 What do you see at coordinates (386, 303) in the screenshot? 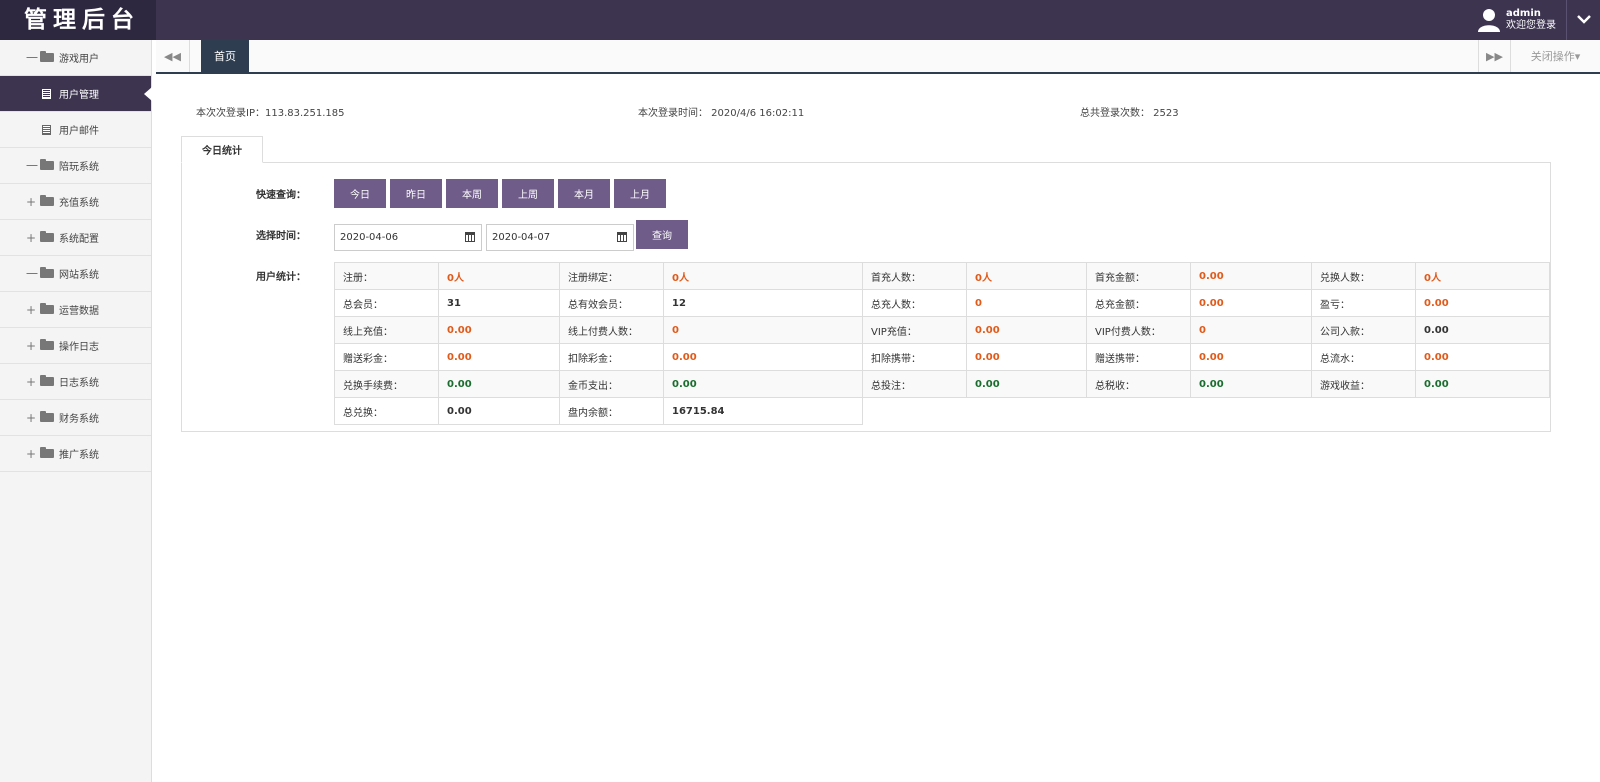
I see `stat-label: 总会员：` at bounding box center [386, 303].